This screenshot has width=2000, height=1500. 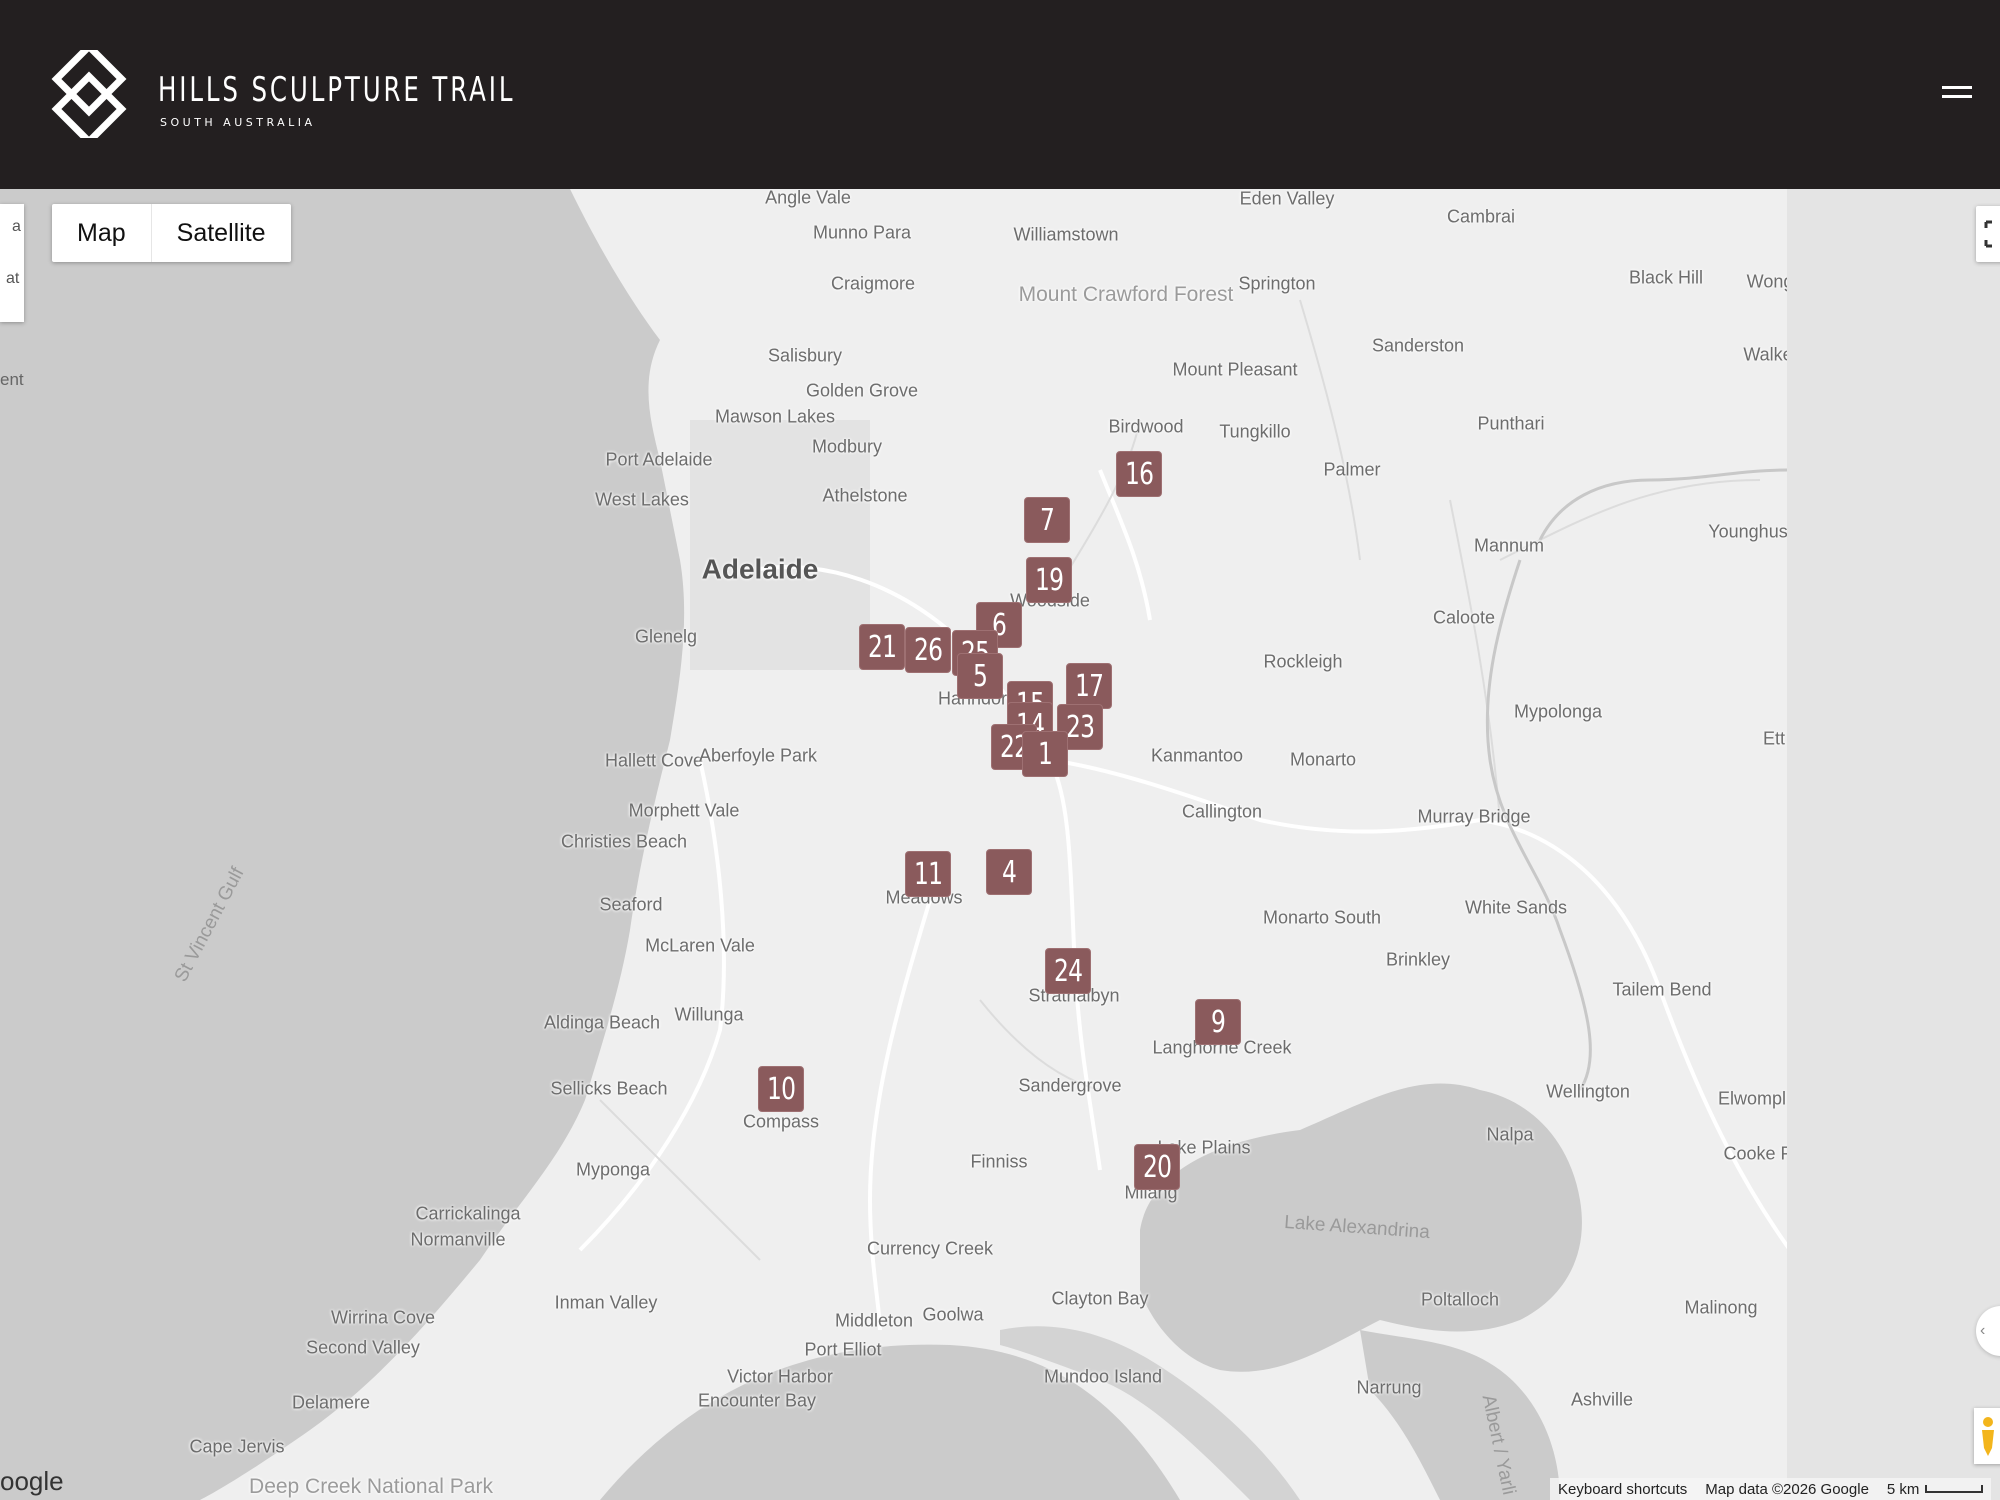 What do you see at coordinates (1222, 811) in the screenshot?
I see `place-label: Callington` at bounding box center [1222, 811].